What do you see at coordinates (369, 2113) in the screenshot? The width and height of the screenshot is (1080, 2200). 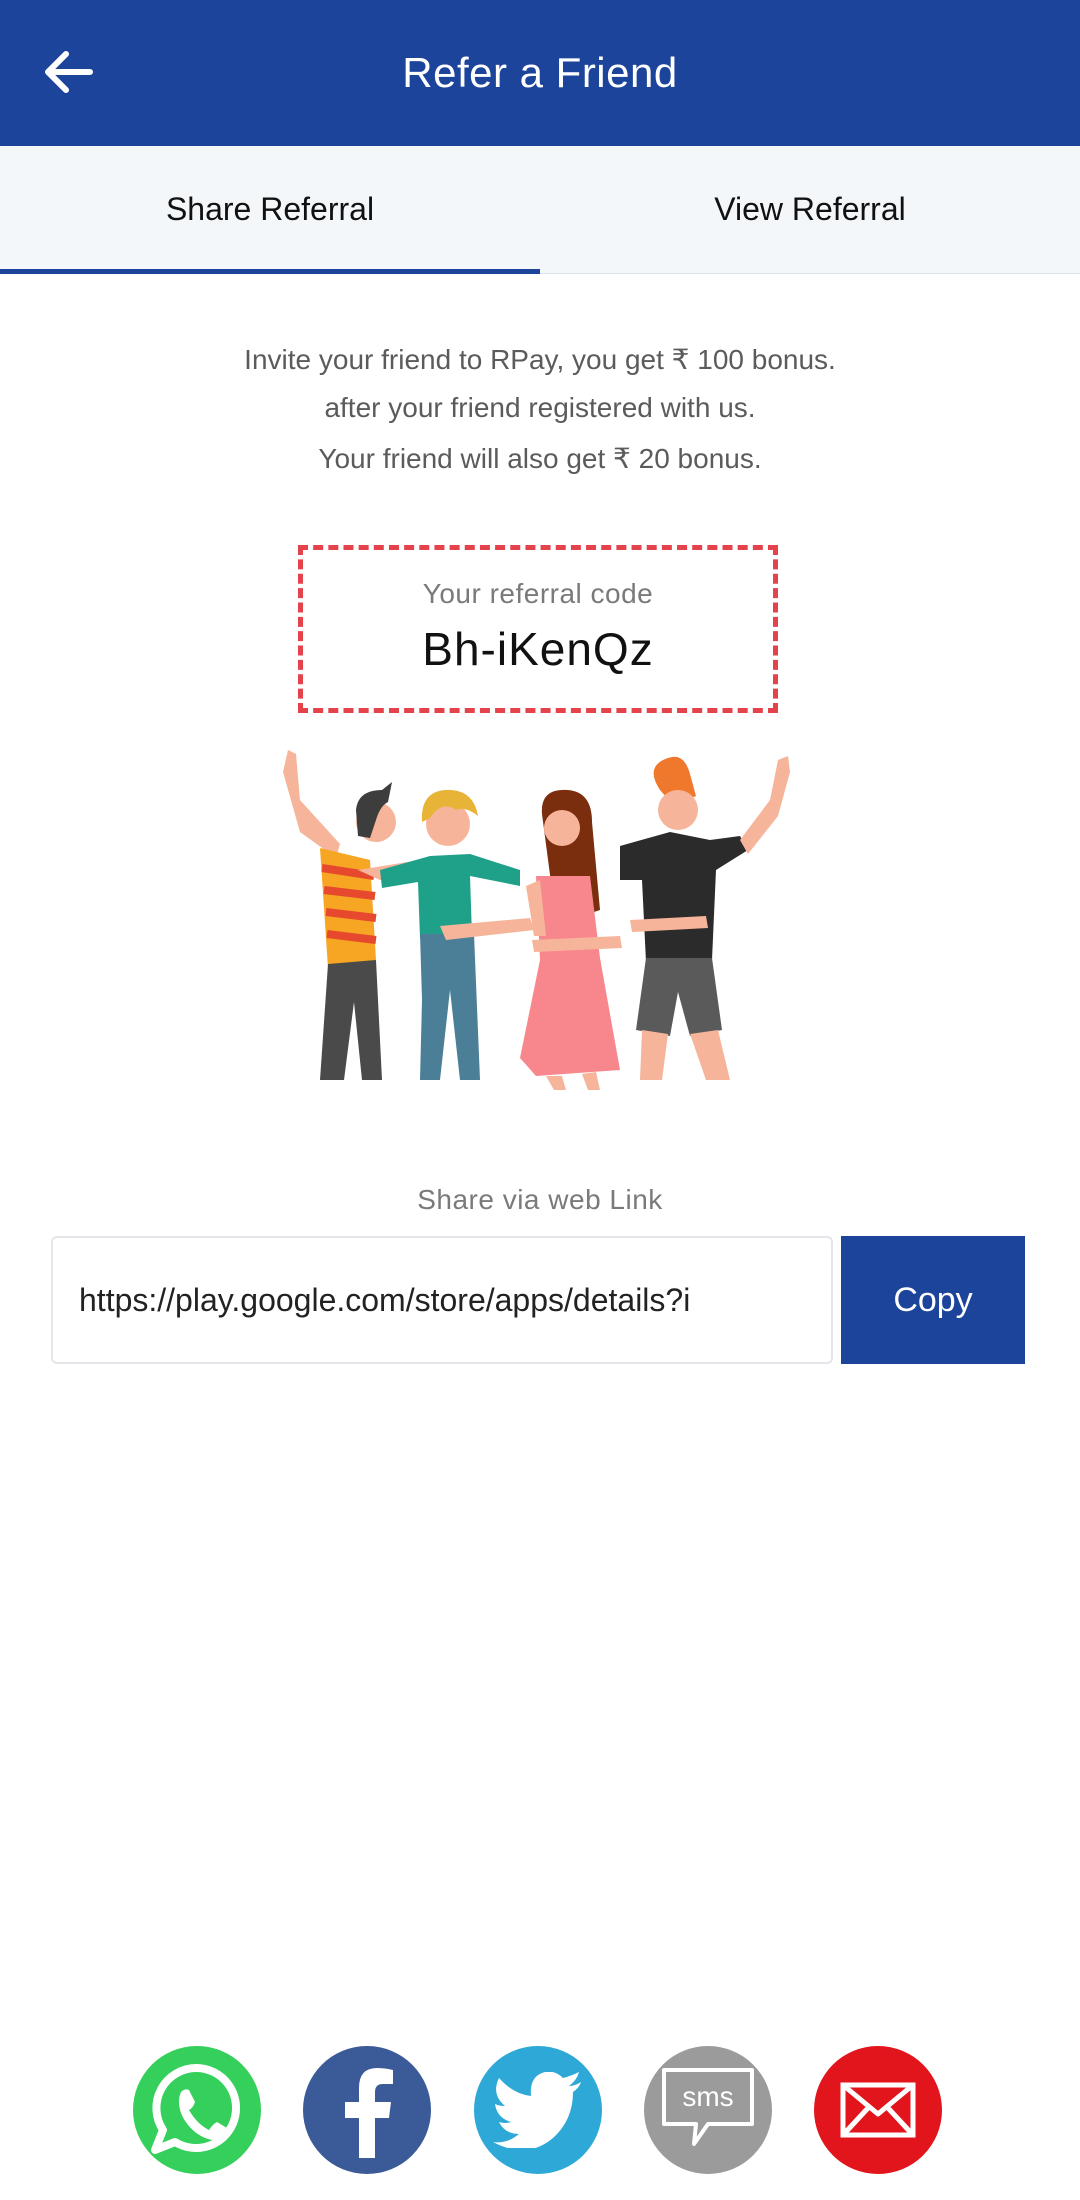 I see `facebook-icon` at bounding box center [369, 2113].